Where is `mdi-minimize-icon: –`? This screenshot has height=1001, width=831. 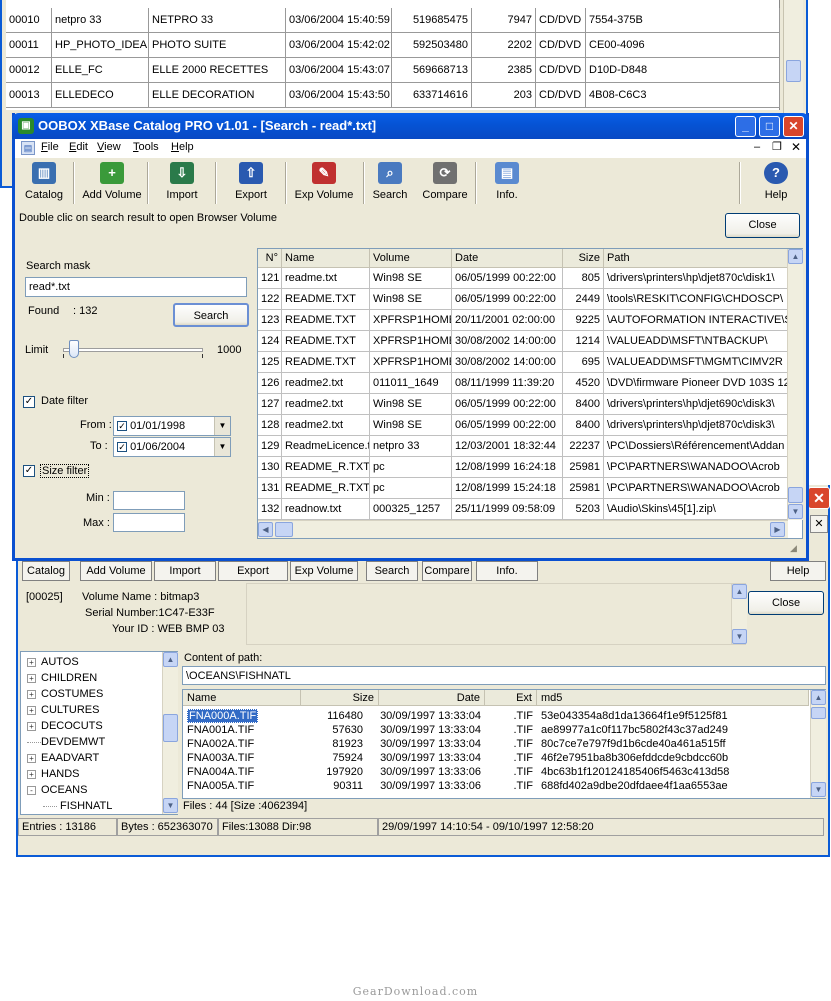
mdi-minimize-icon: – is located at coordinates (757, 147).